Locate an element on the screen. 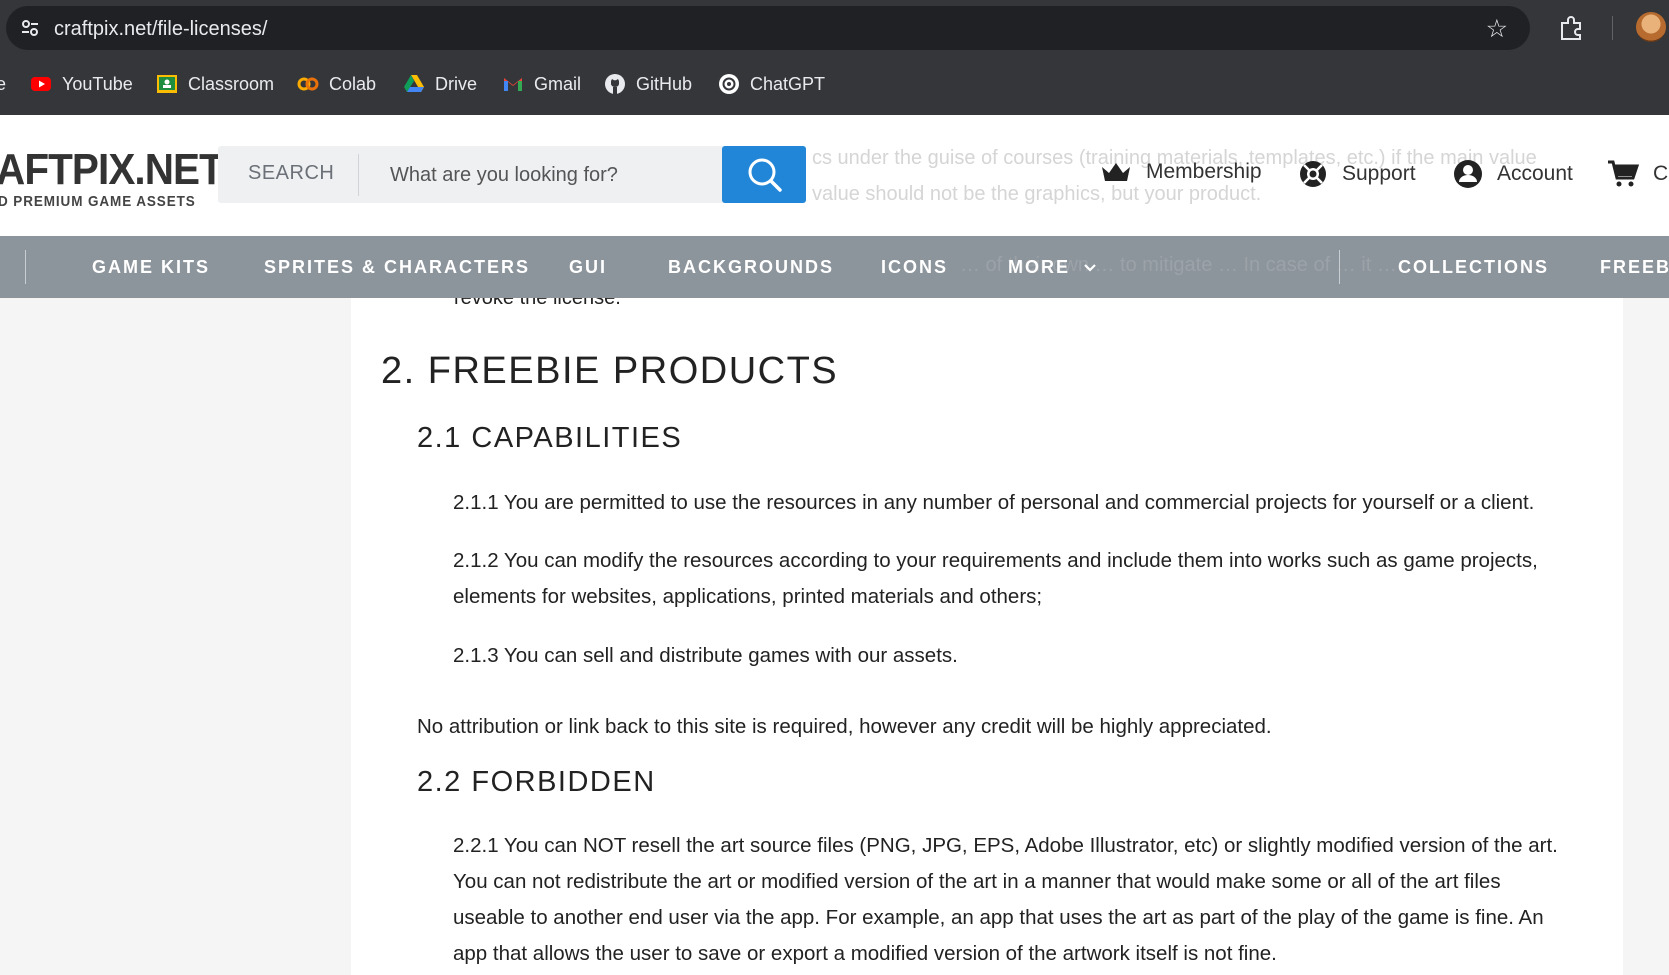 The width and height of the screenshot is (1669, 975). nav-collections: COLLECTIONS is located at coordinates (1473, 267).